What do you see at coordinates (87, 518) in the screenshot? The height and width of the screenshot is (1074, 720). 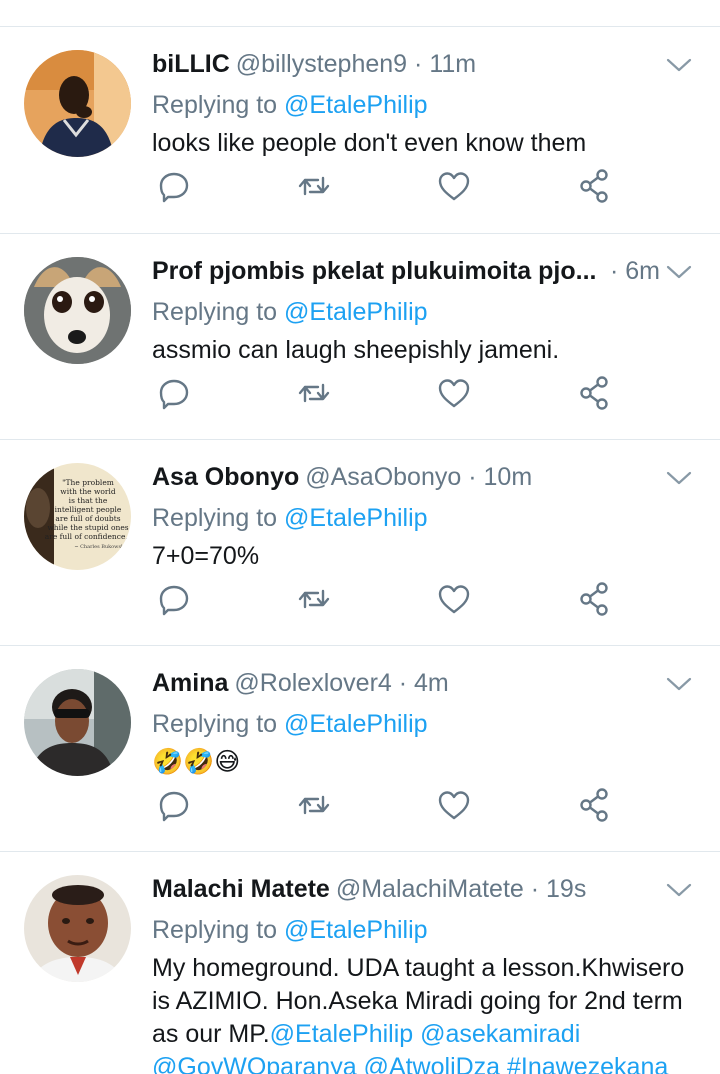 I see `quote-line: are full of doubts` at bounding box center [87, 518].